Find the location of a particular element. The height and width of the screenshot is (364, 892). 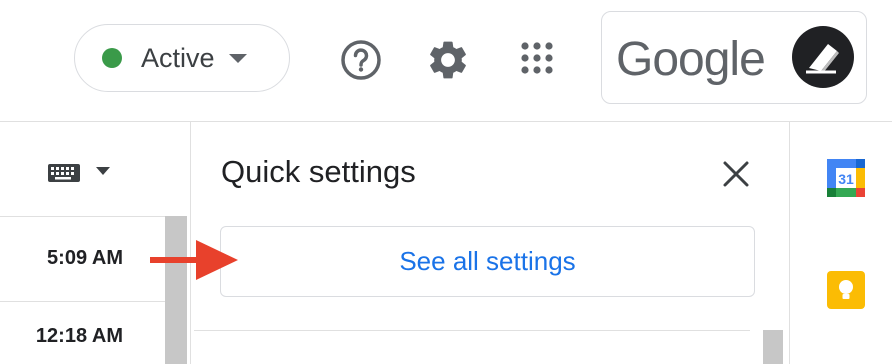

account-switcher: Google is located at coordinates (734, 57).